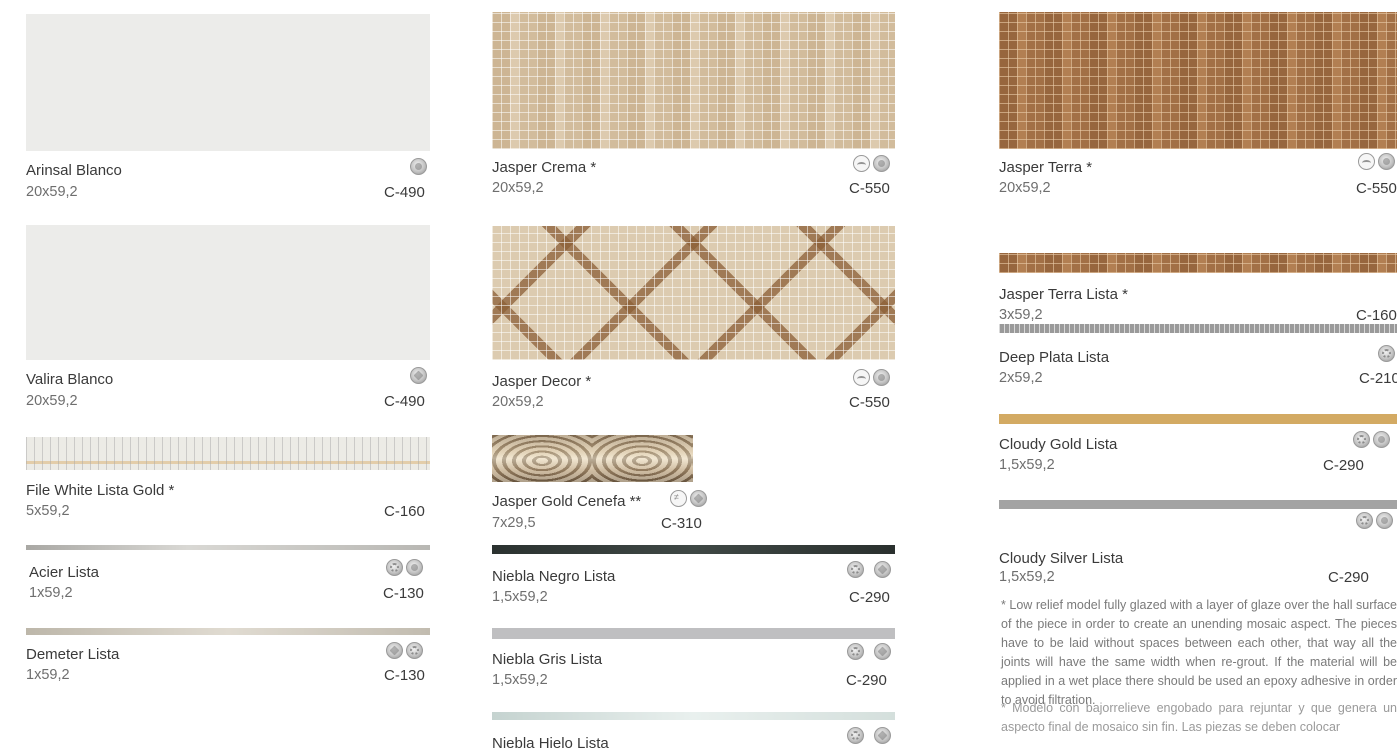 Image resolution: width=1397 pixels, height=756 pixels. Describe the element at coordinates (693, 80) in the screenshot. I see `swatch-jasper-crema` at that location.